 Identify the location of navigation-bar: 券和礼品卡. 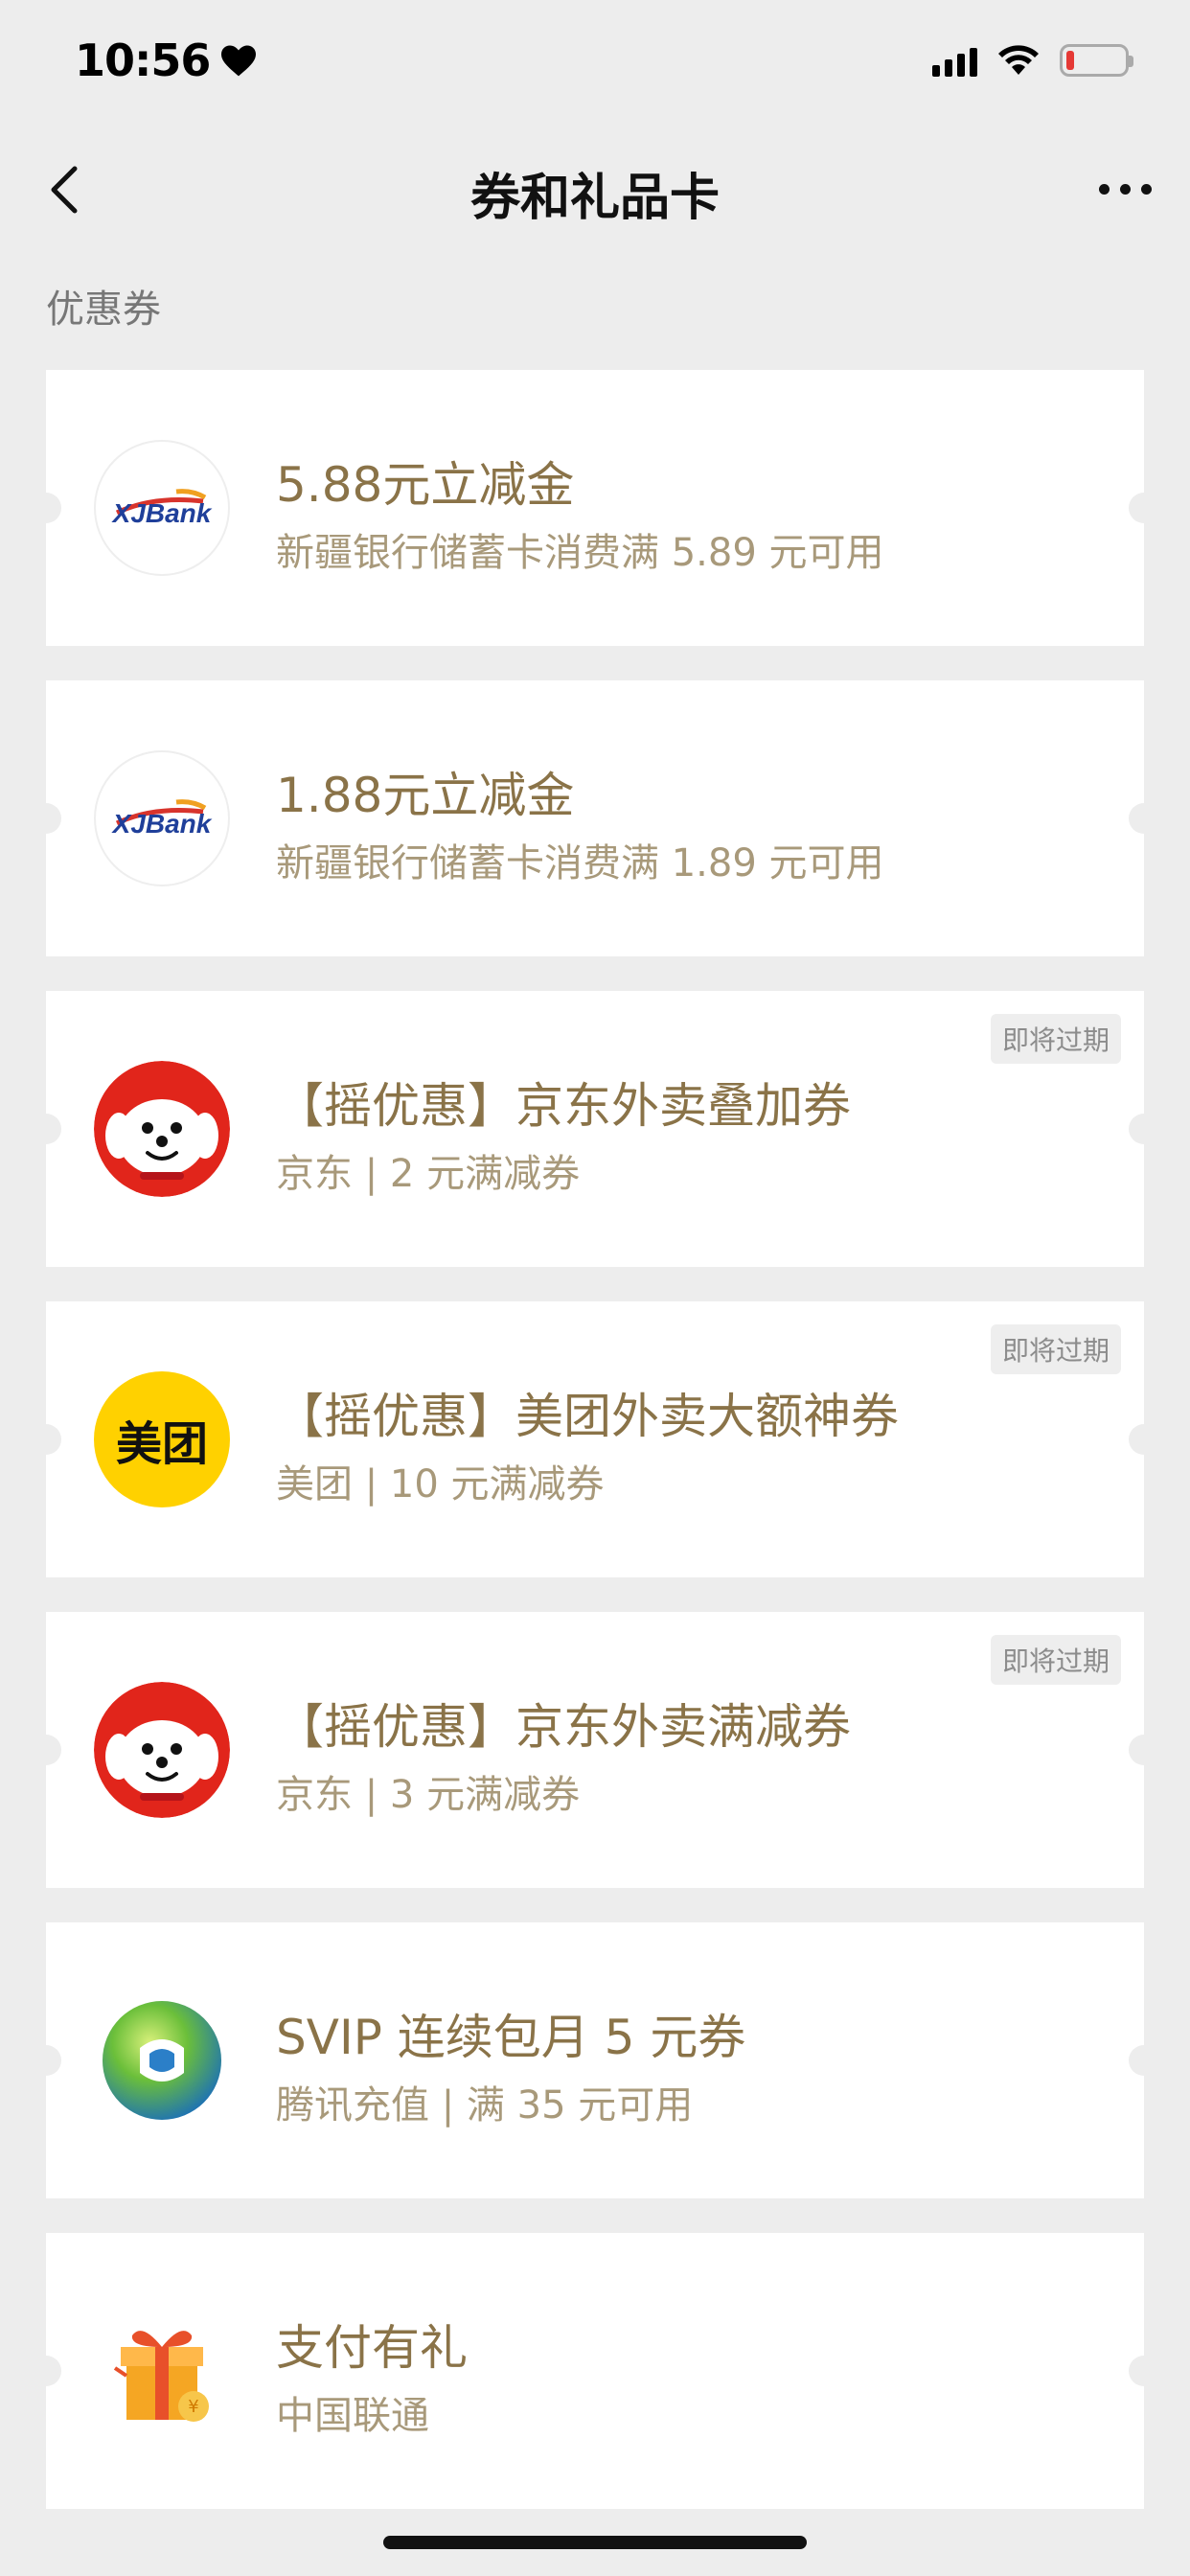
(595, 190).